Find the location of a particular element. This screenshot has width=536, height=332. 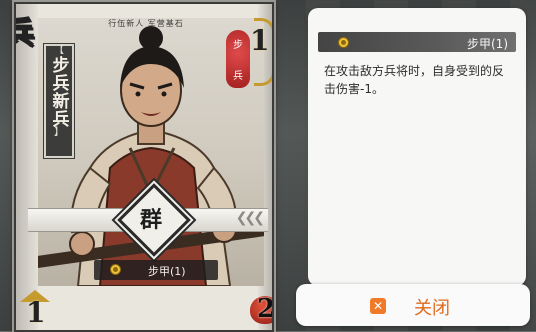

faction-label: 群 is located at coordinates (150, 220).